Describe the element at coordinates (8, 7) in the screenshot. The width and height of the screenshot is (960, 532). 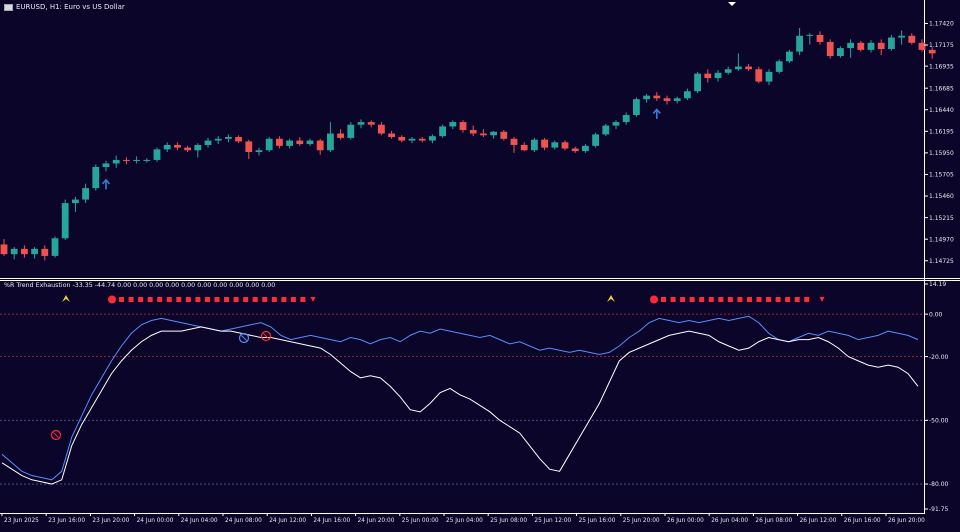
I see `window-icon` at that location.